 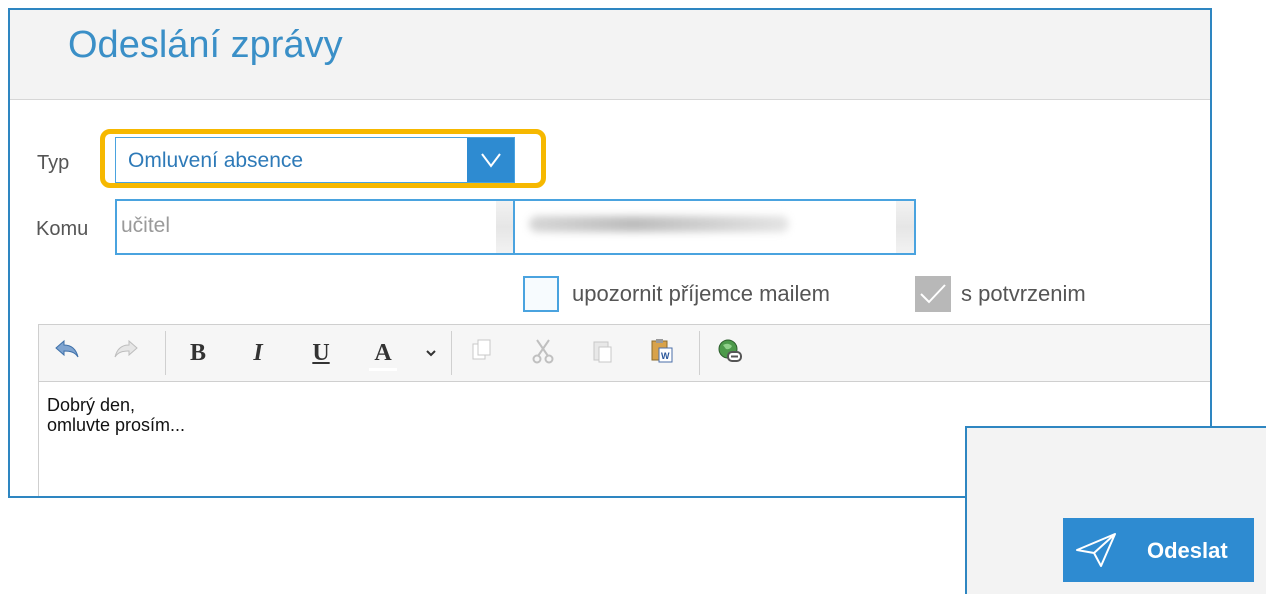 I want to click on paste-icon, so click(x=603, y=353).